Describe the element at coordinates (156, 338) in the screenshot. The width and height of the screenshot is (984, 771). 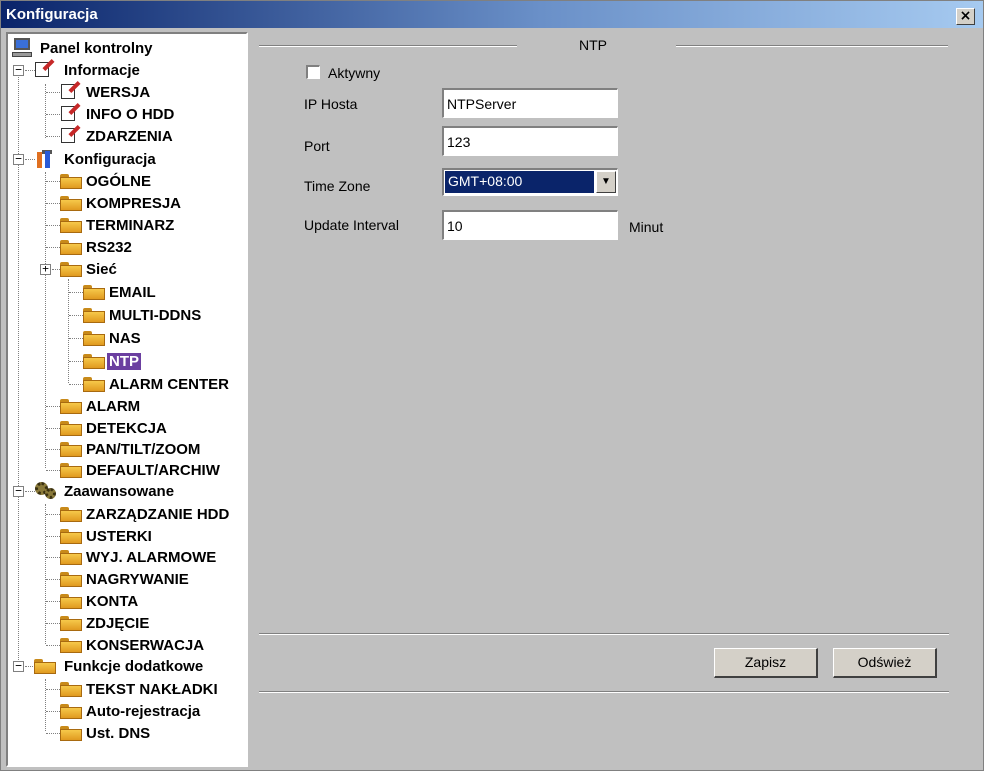
I see `tree-item-nas: NAS` at that location.